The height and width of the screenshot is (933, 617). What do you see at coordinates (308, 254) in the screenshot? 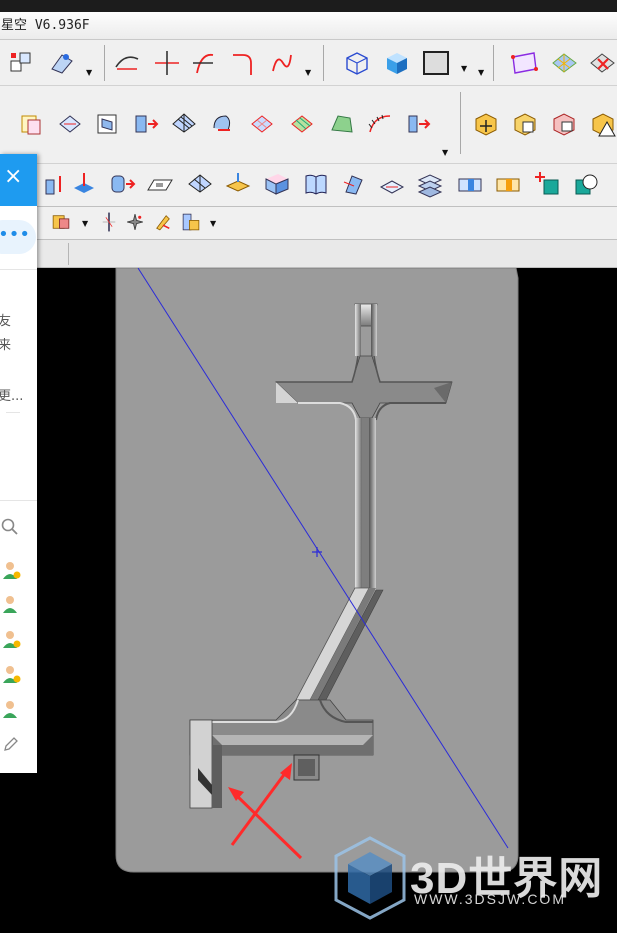
I see `tab-strip` at bounding box center [308, 254].